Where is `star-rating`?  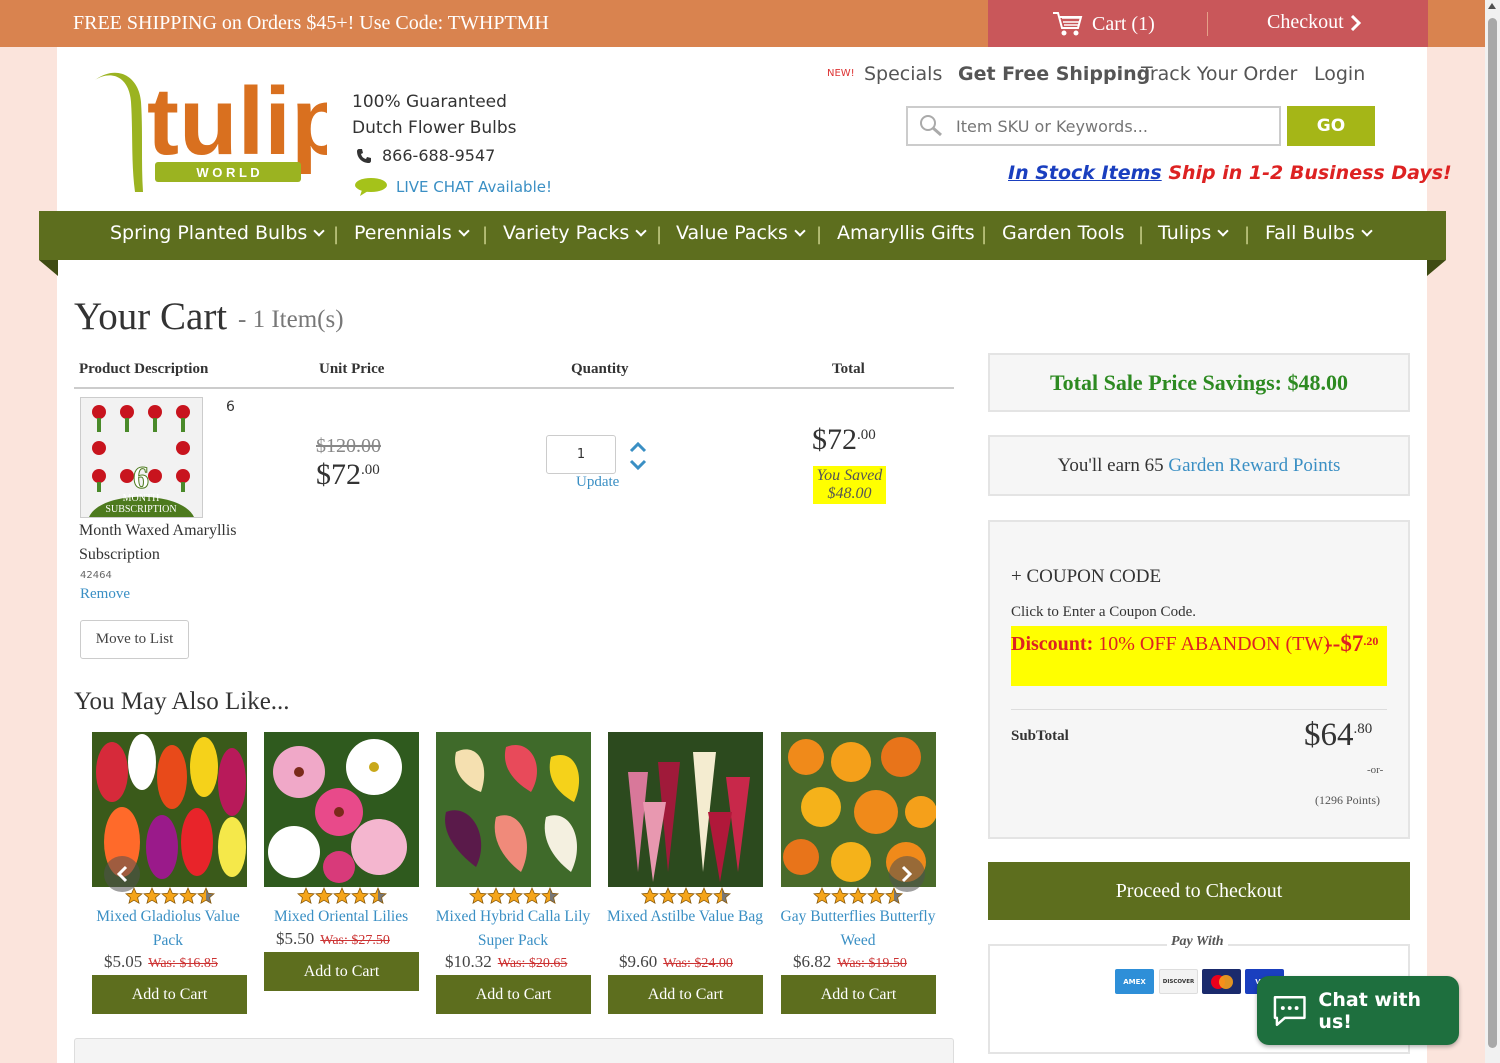
star-rating is located at coordinates (170, 896).